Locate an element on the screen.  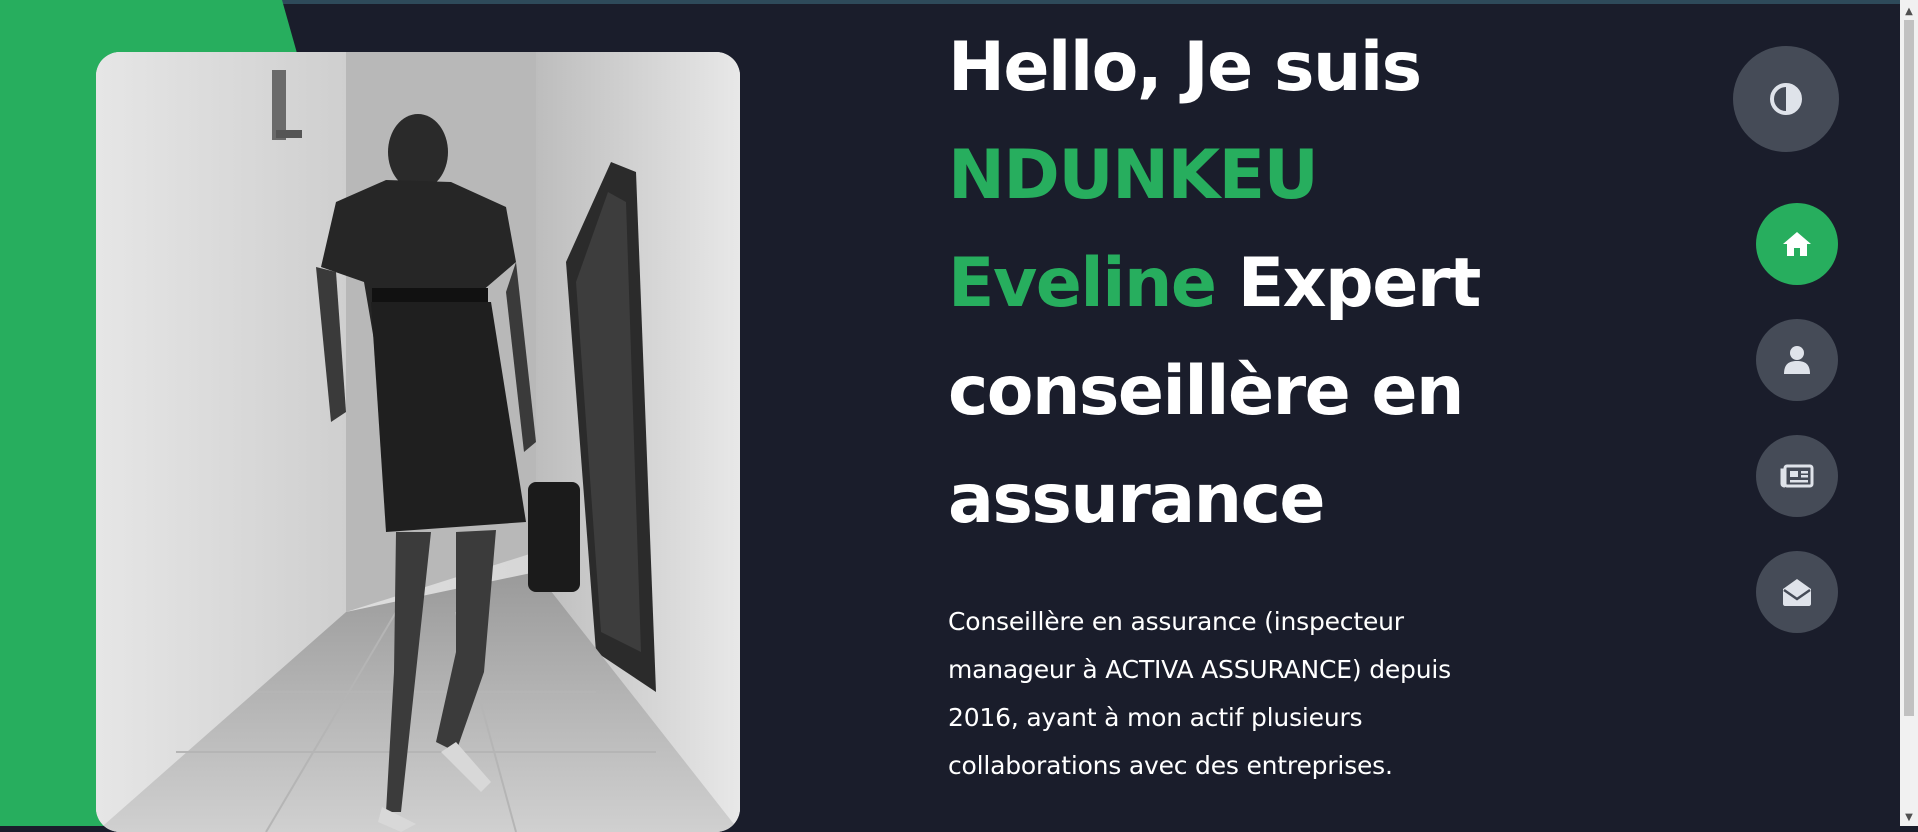
hero-role-line3: assurance is located at coordinates (1137, 499).